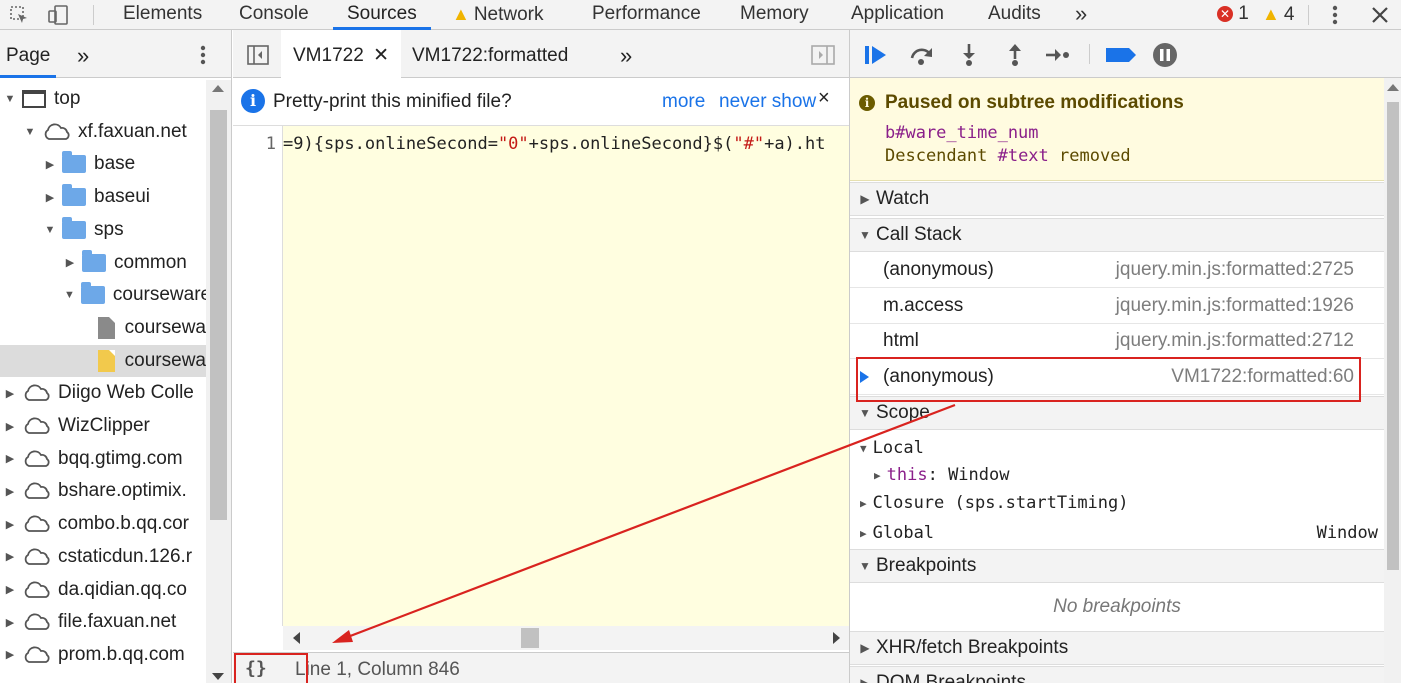  Describe the element at coordinates (892, 448) in the screenshot. I see `scope-local: ▼ Local` at that location.